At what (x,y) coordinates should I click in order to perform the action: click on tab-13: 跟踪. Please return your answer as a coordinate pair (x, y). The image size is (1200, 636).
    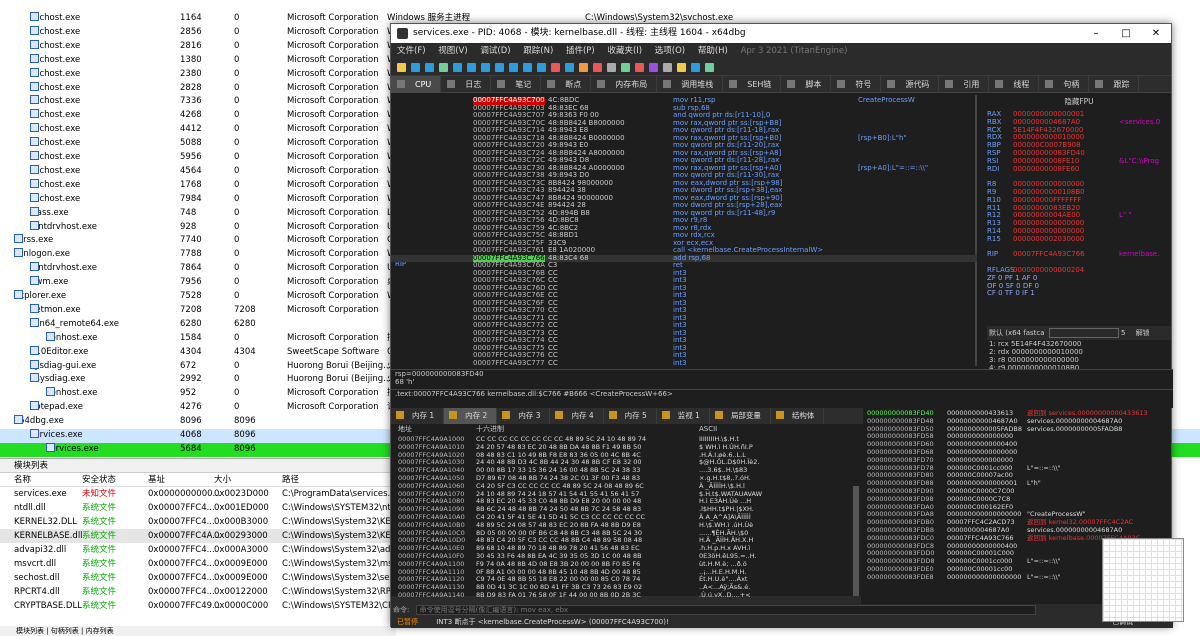
    Looking at the image, I should click on (1114, 84).